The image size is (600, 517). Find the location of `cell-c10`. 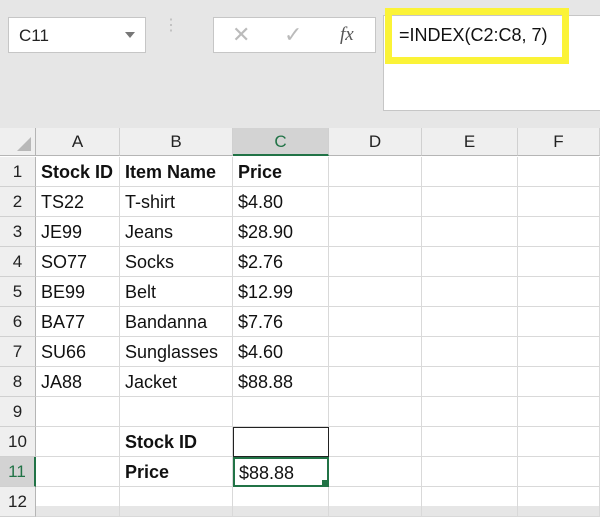

cell-c10 is located at coordinates (281, 442).